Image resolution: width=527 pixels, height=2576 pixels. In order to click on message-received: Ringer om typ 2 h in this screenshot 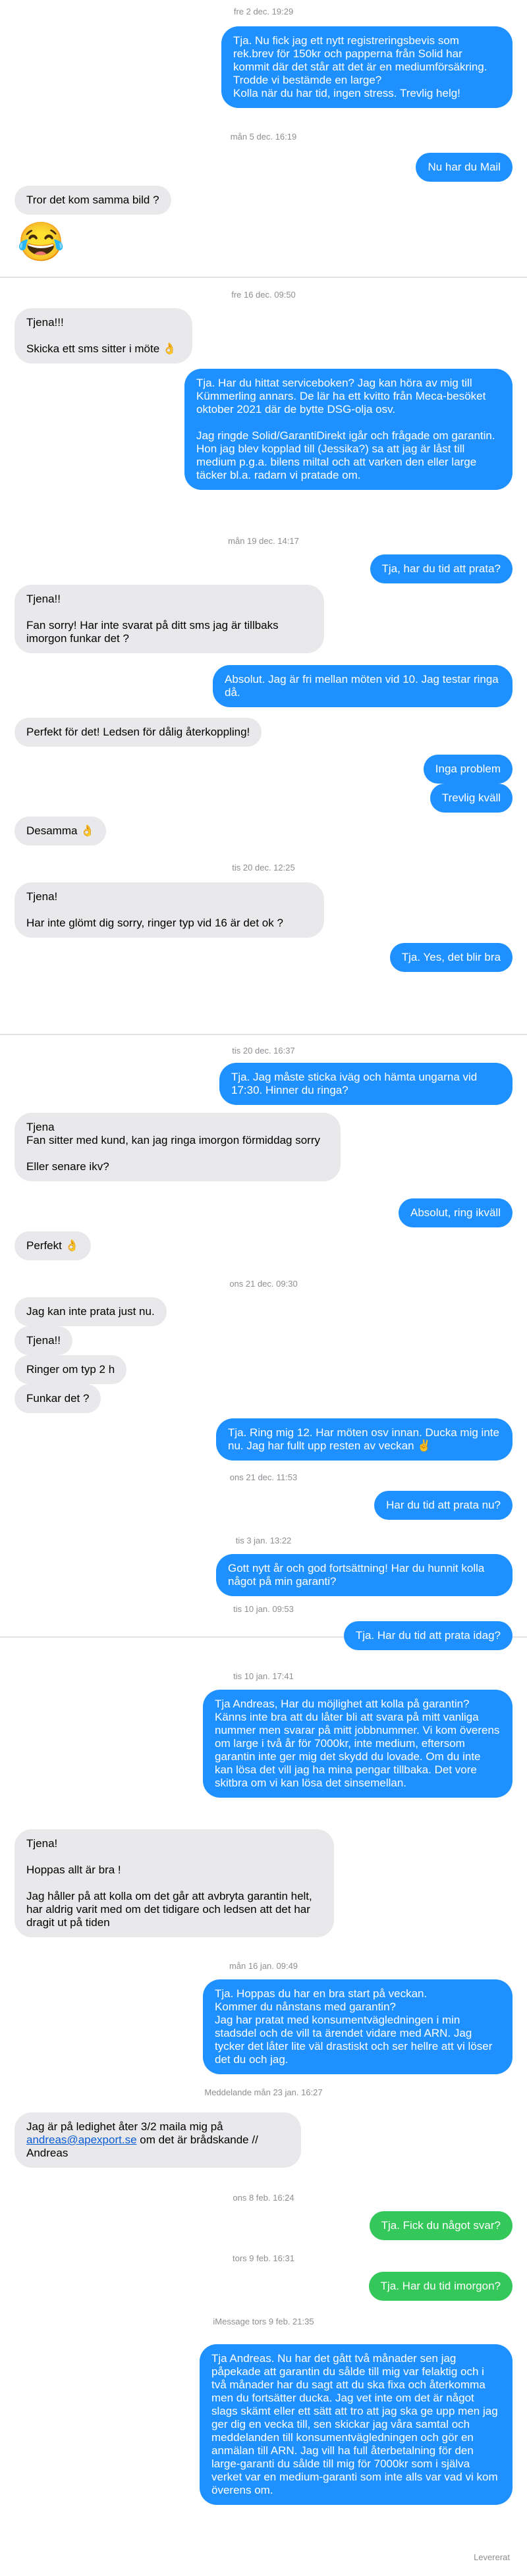, I will do `click(70, 1370)`.